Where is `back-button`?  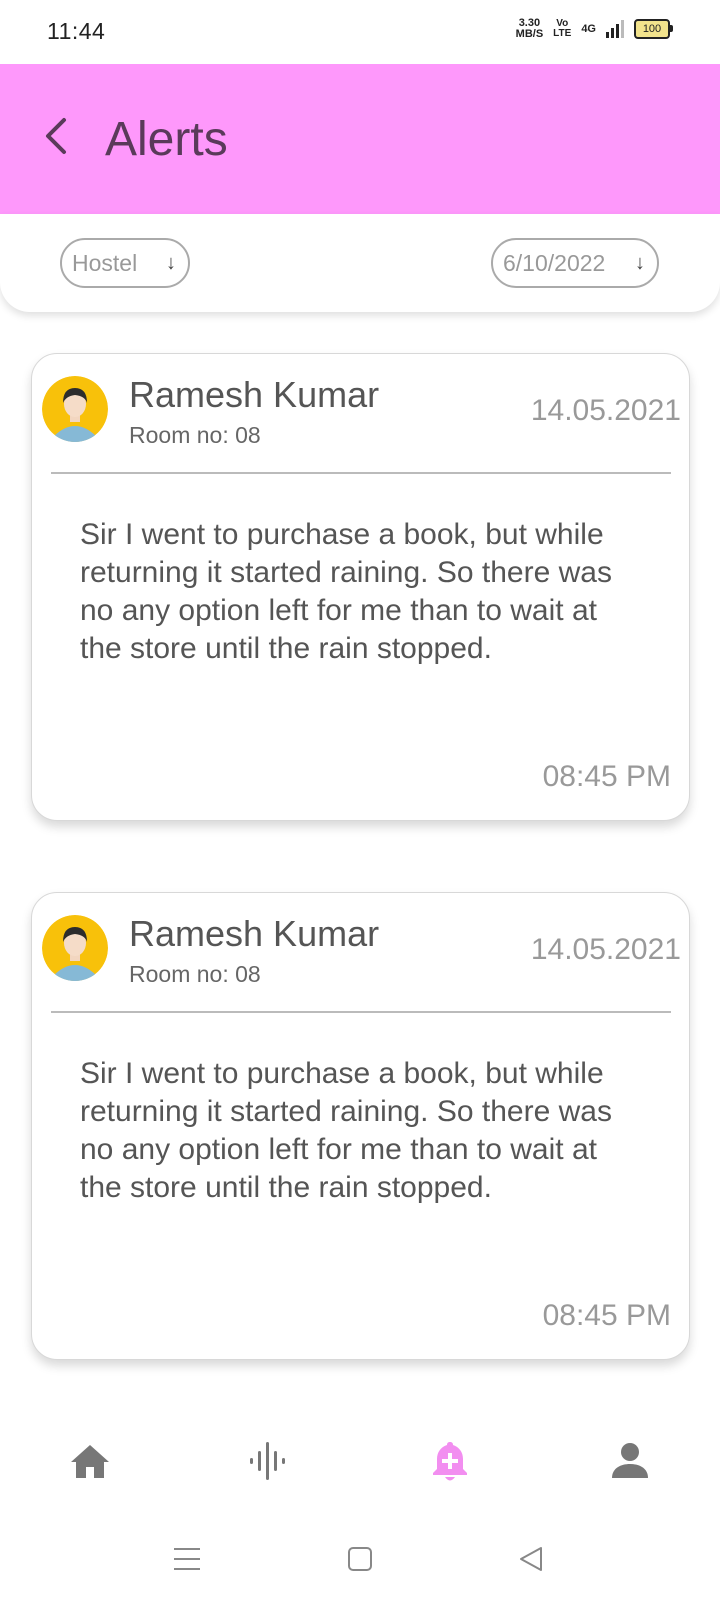
back-button is located at coordinates (58, 136).